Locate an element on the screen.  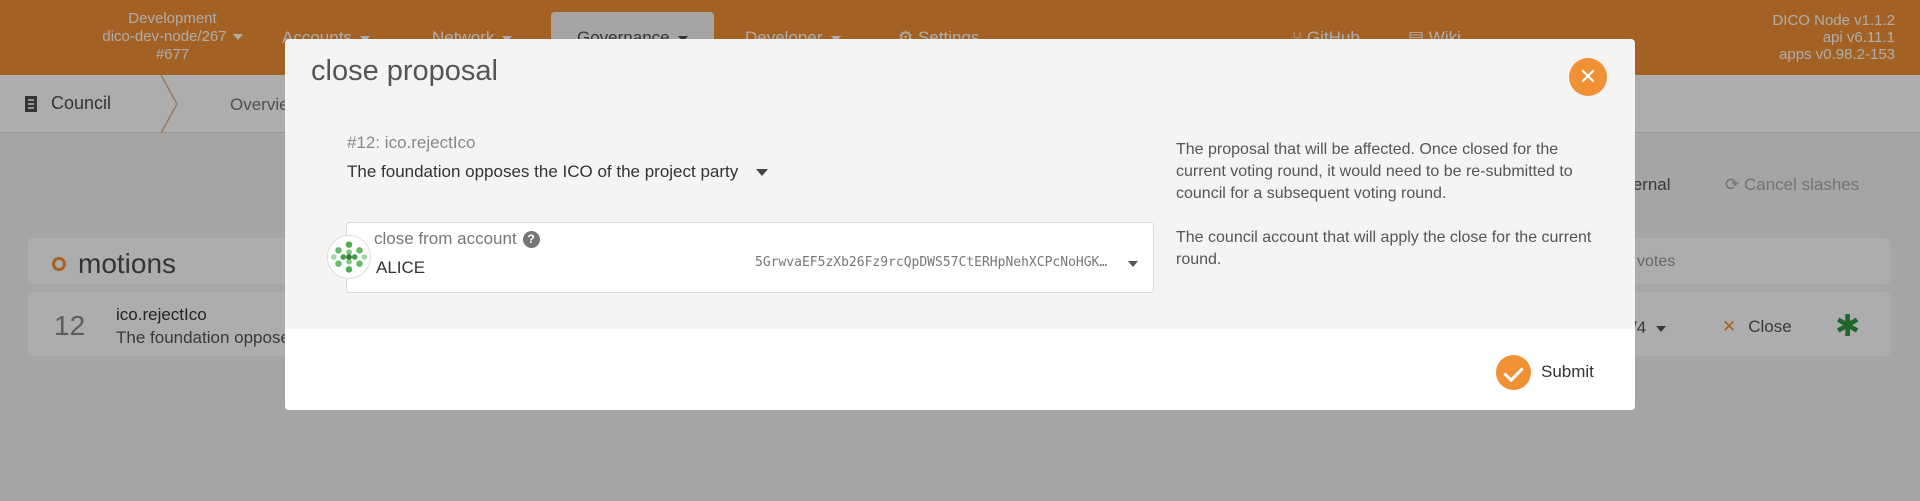
modal-title: close proposal is located at coordinates (404, 71).